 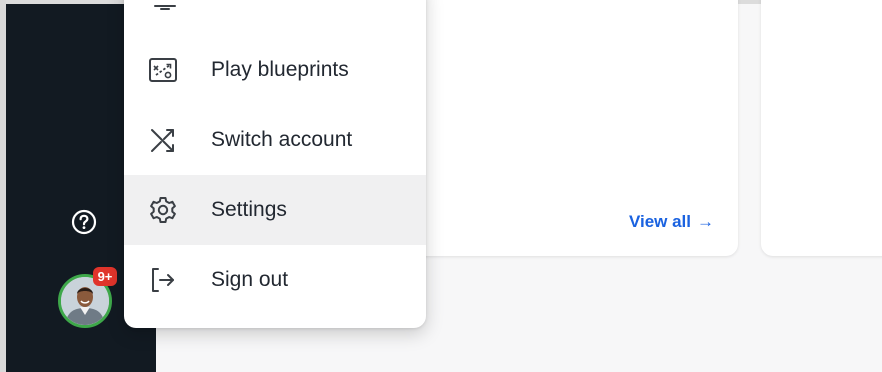 I want to click on menu-item-settings: Settings, so click(x=275, y=210).